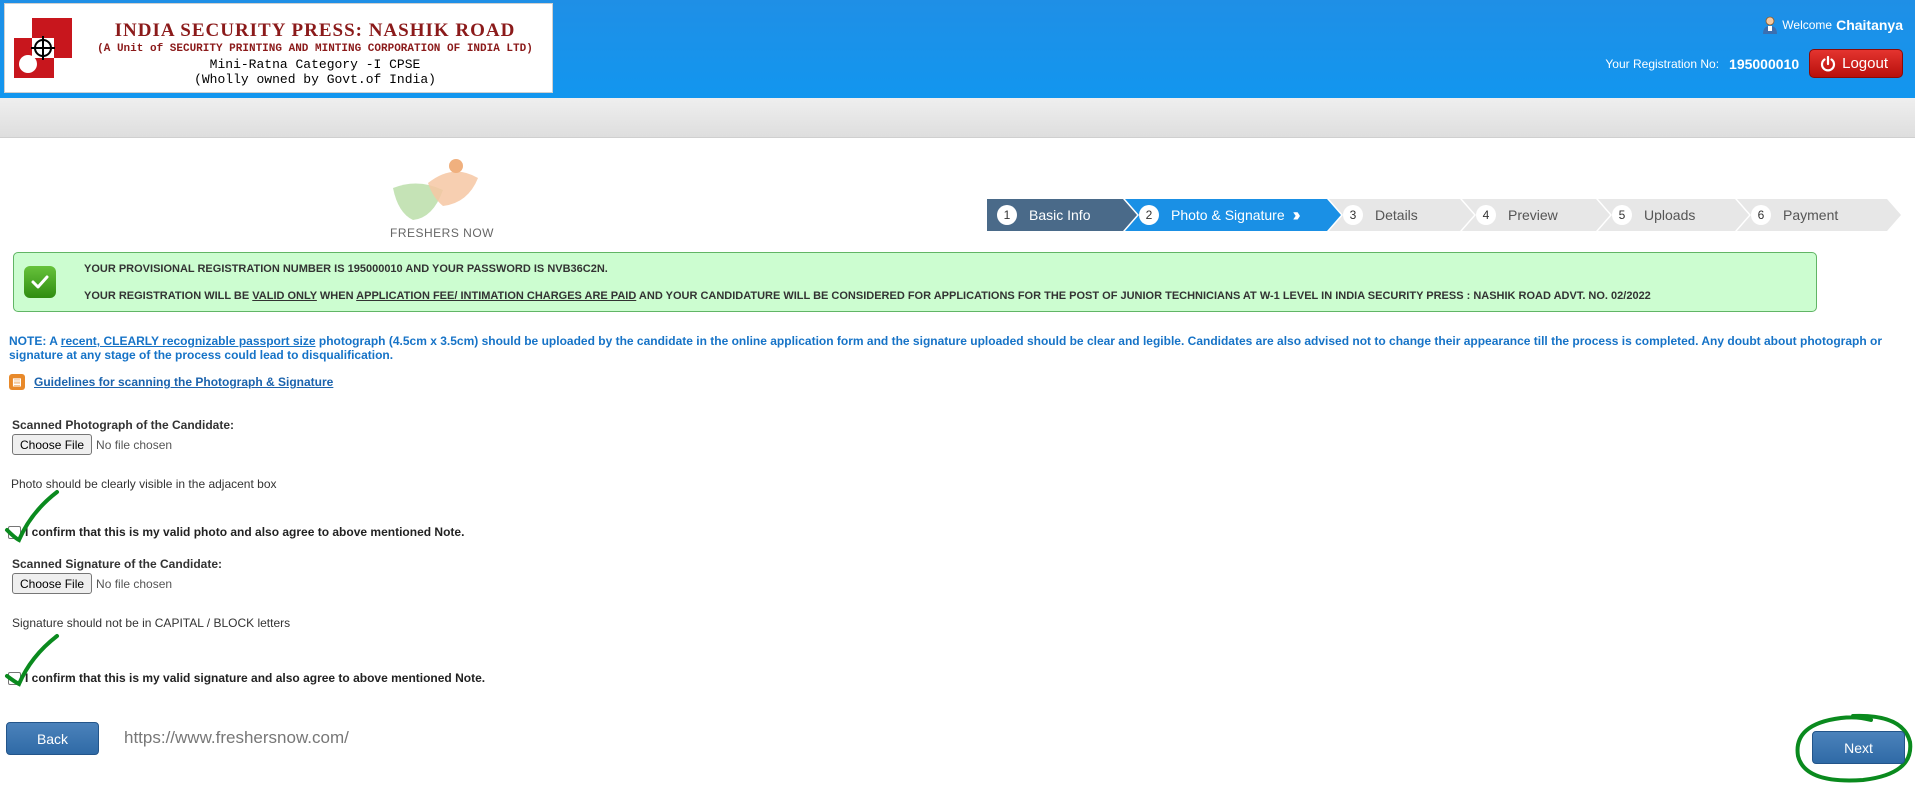  I want to click on logout-button: Logout, so click(1856, 63).